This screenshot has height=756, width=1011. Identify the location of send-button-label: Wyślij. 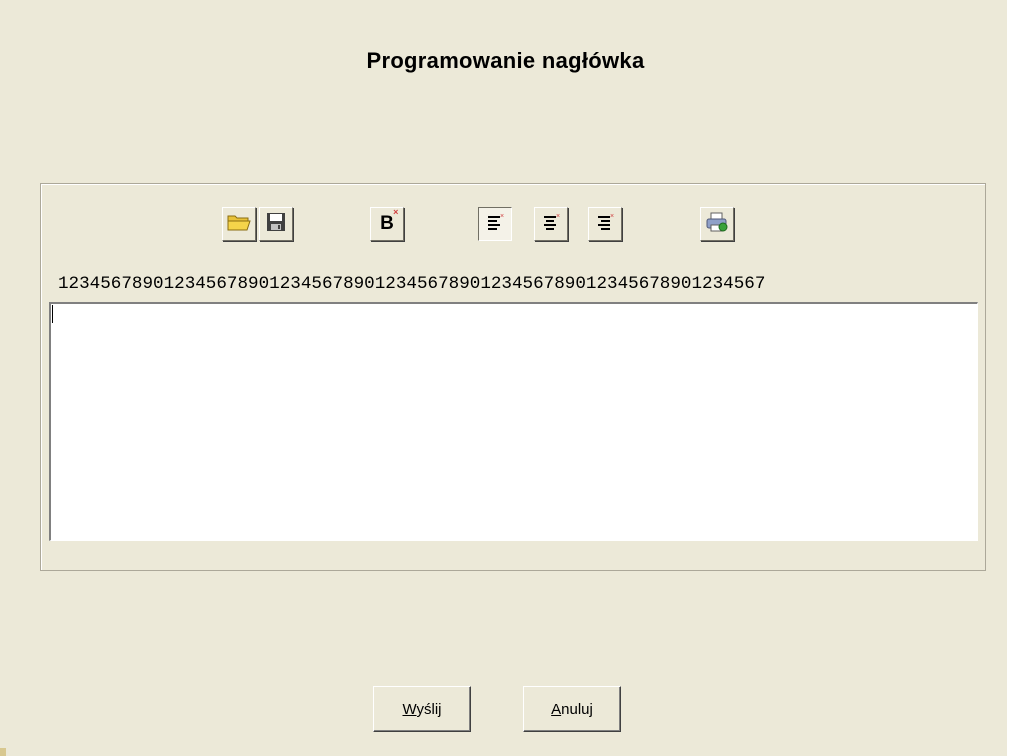
(421, 709).